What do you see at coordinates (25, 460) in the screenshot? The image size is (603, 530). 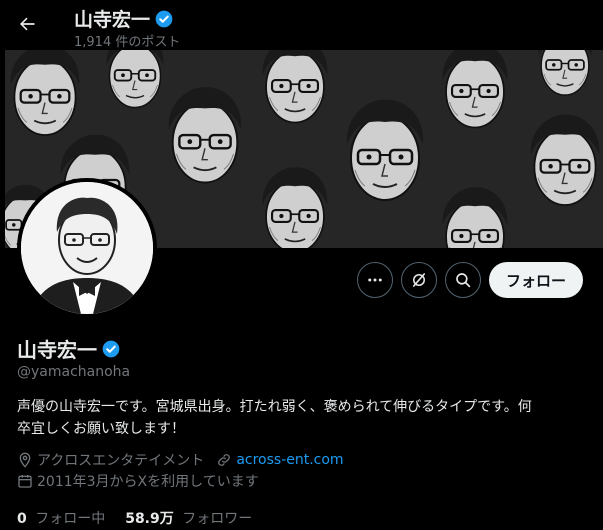 I see `location-pin-icon` at bounding box center [25, 460].